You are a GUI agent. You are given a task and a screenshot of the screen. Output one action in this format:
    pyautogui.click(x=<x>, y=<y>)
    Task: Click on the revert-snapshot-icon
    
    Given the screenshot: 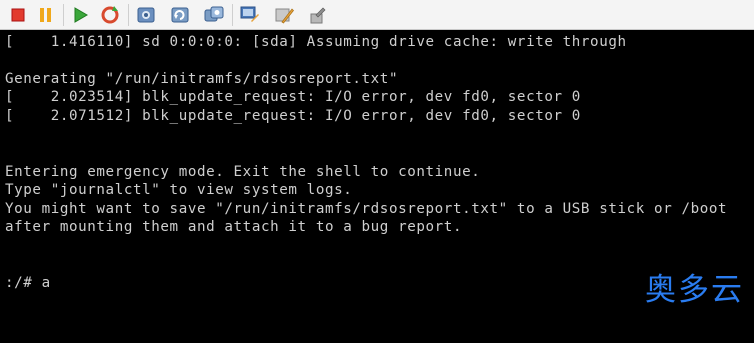 What is the action you would take?
    pyautogui.click(x=180, y=15)
    